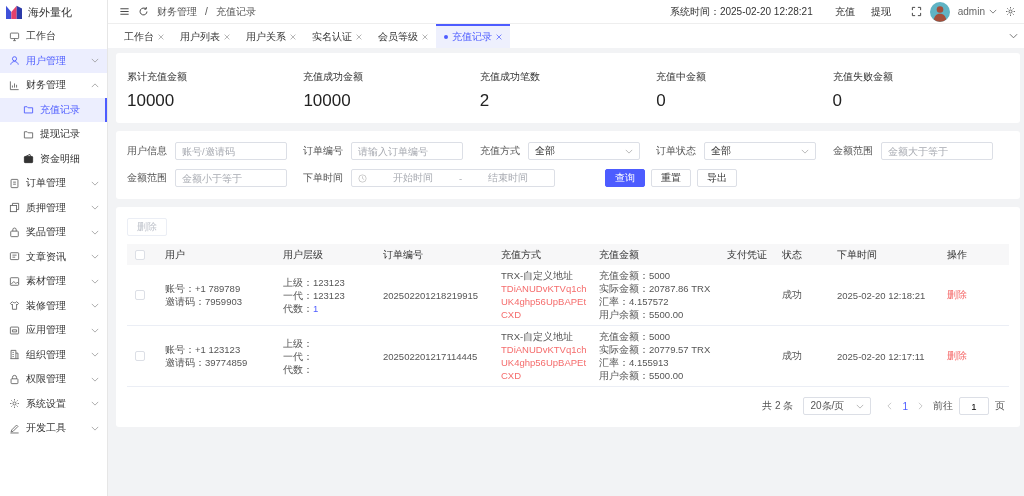 This screenshot has width=1024, height=496. What do you see at coordinates (175, 254) in the screenshot?
I see `column-header: 用户` at bounding box center [175, 254].